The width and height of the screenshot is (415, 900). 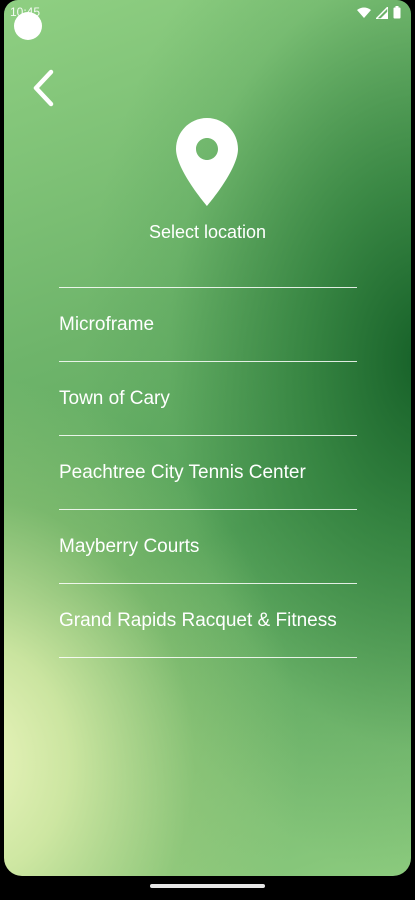 What do you see at coordinates (207, 232) in the screenshot?
I see `page-title: Select location` at bounding box center [207, 232].